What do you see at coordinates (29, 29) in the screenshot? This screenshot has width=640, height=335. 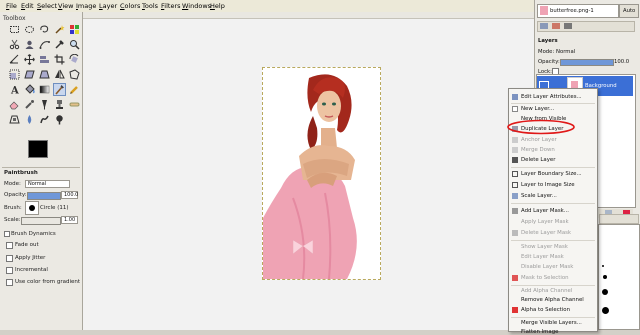 I see `ellipse-select-icon` at bounding box center [29, 29].